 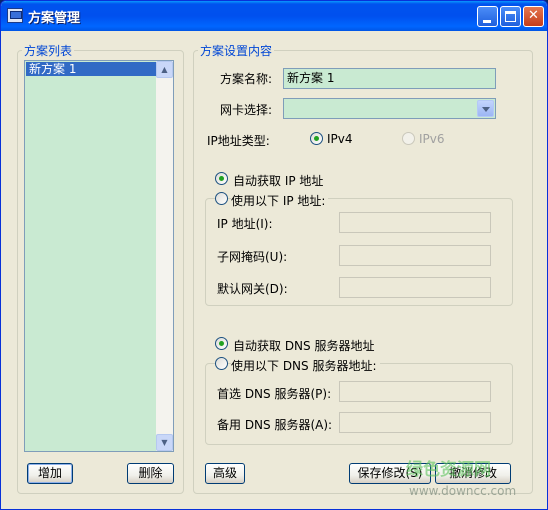 I want to click on close-button: ✕, so click(x=533, y=16).